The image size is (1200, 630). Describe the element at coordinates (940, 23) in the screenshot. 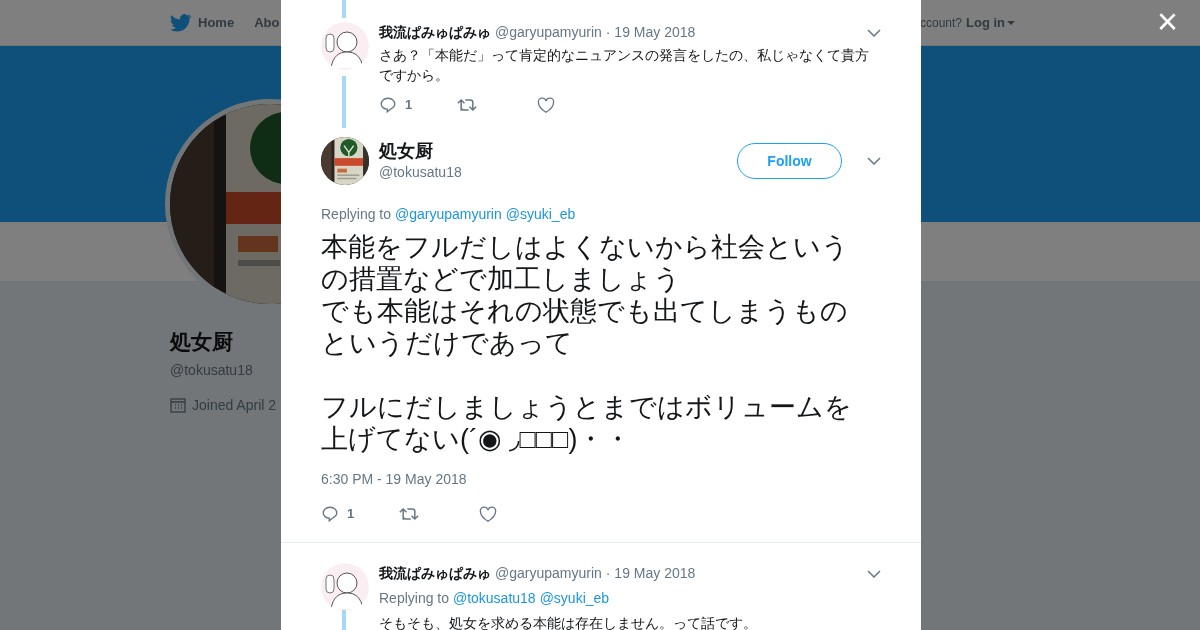

I see `account-prompt: ccount?` at that location.